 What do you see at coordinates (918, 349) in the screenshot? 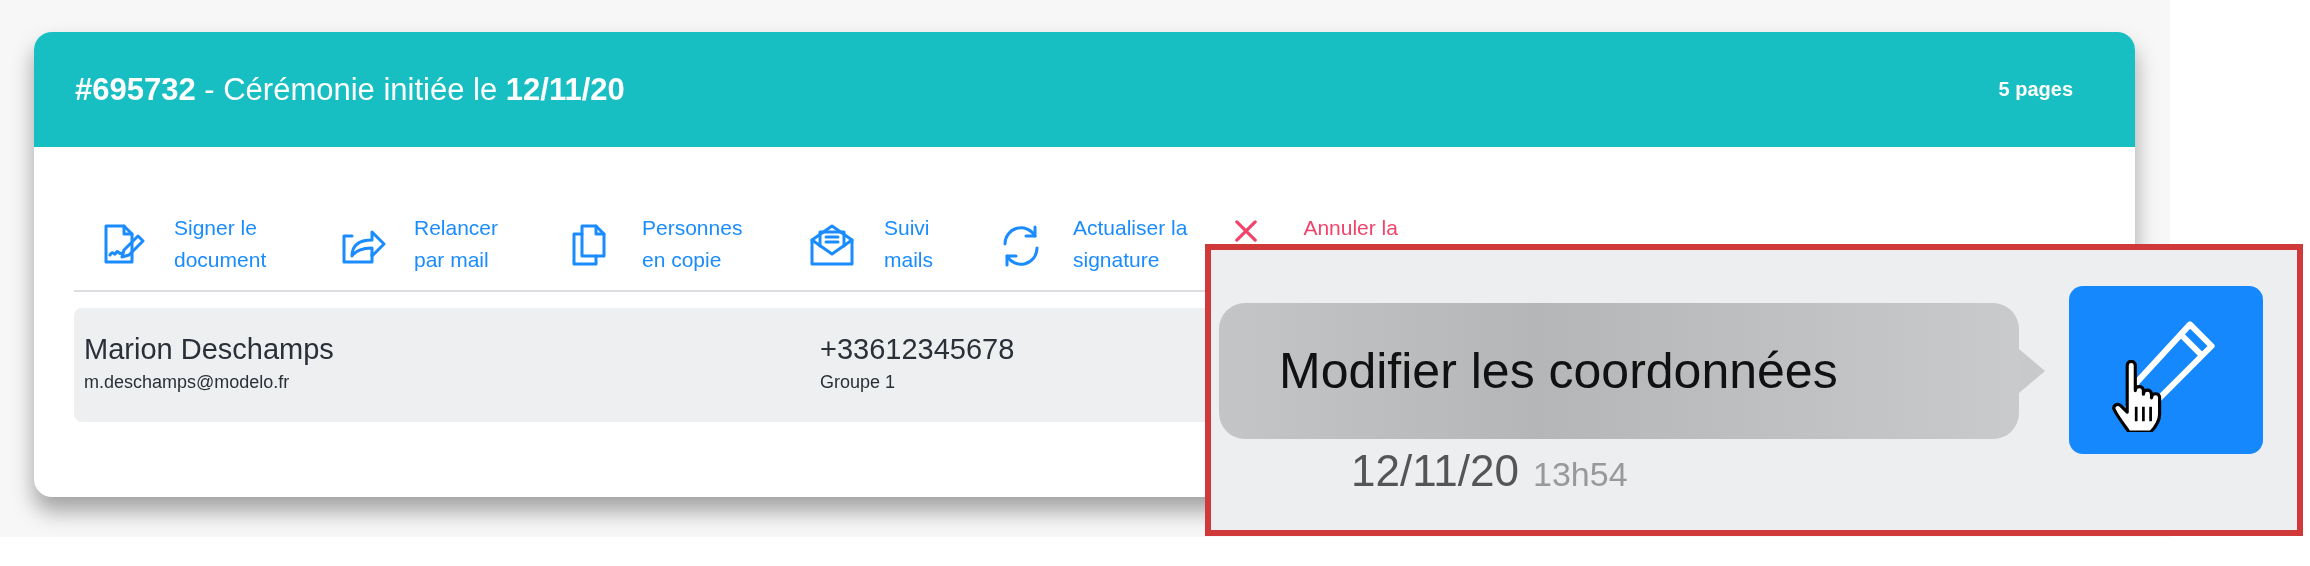
I see `signer-phone: +33612345678` at bounding box center [918, 349].